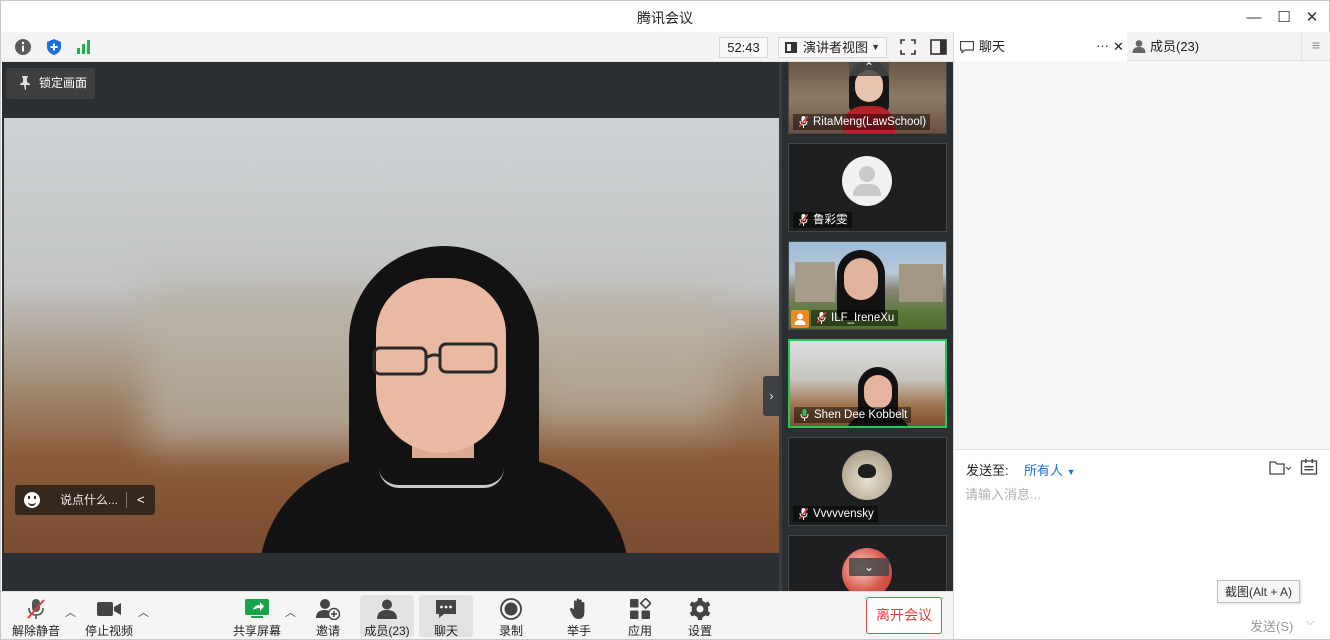  Describe the element at coordinates (578, 631) in the screenshot. I see `raise-hand-label: 举手` at that location.